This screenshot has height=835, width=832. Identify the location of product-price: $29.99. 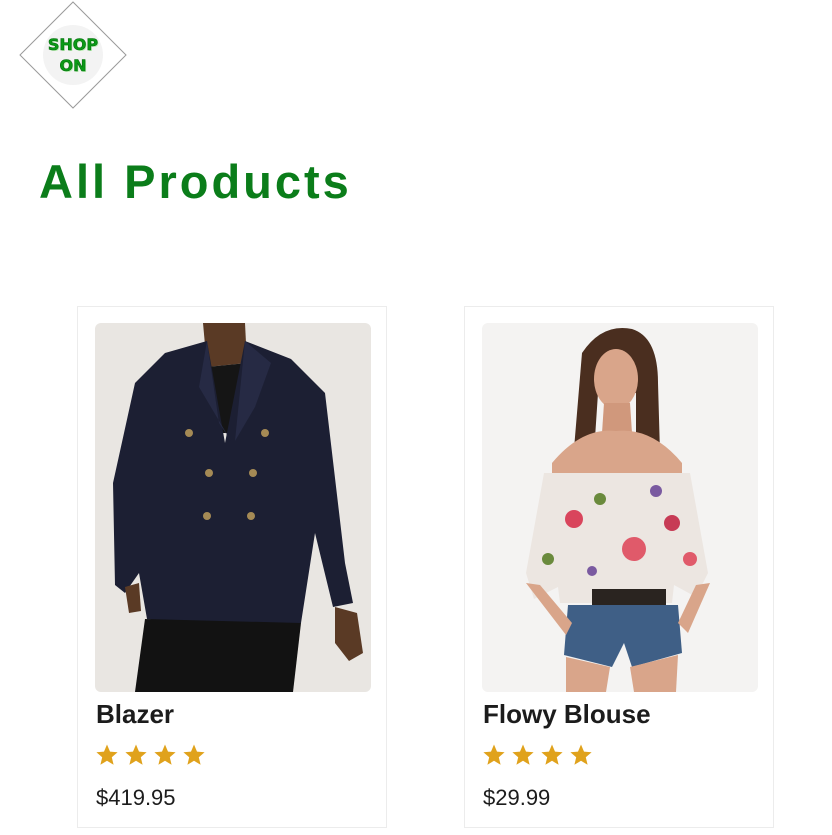
(517, 797).